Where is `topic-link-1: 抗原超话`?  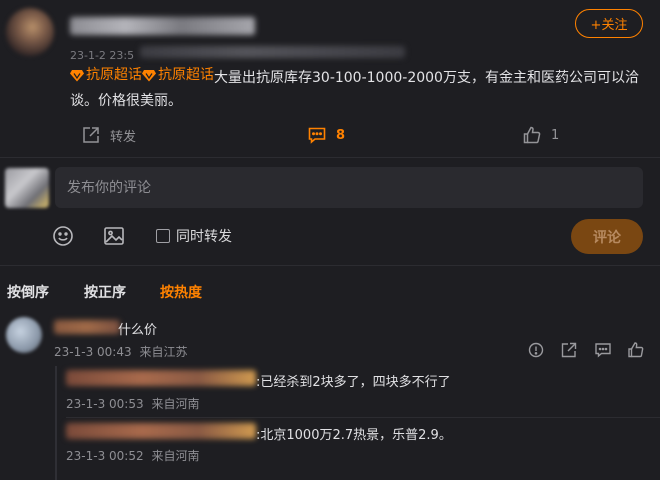 topic-link-1: 抗原超话 is located at coordinates (106, 75).